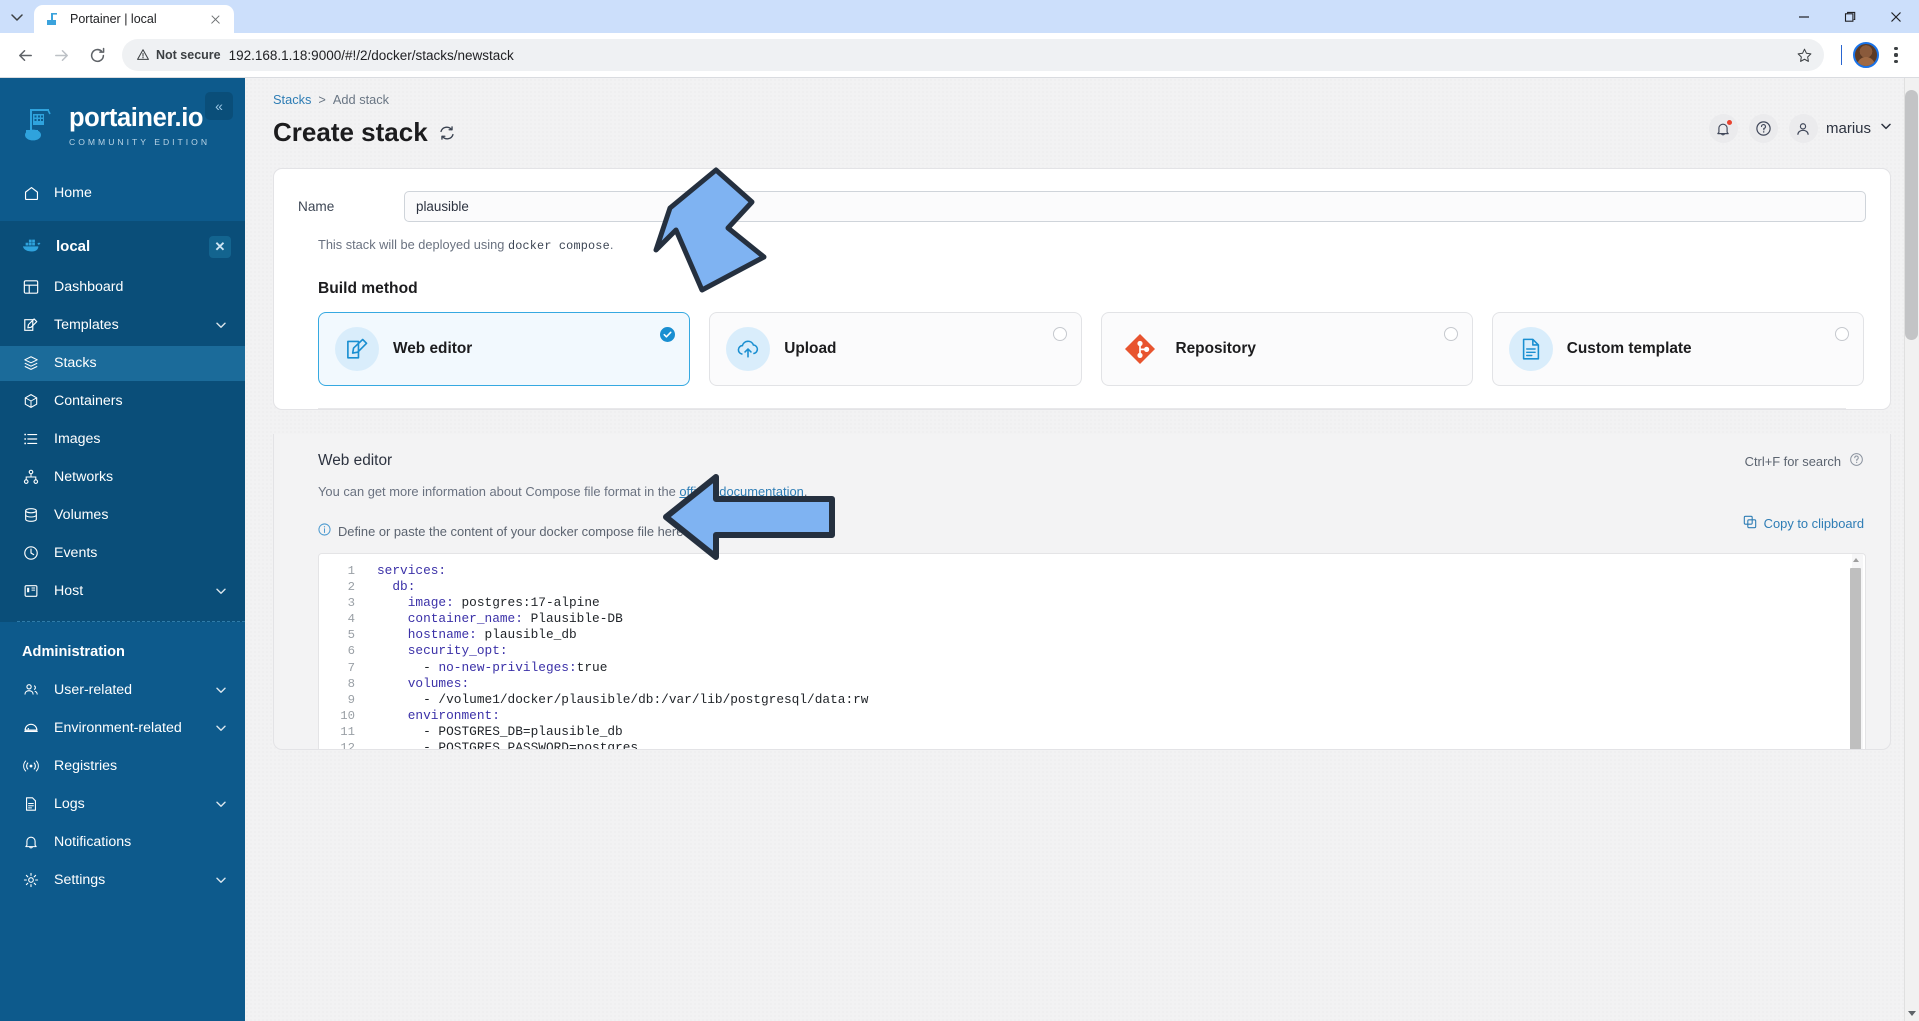  I want to click on radio-checked-icon, so click(668, 334).